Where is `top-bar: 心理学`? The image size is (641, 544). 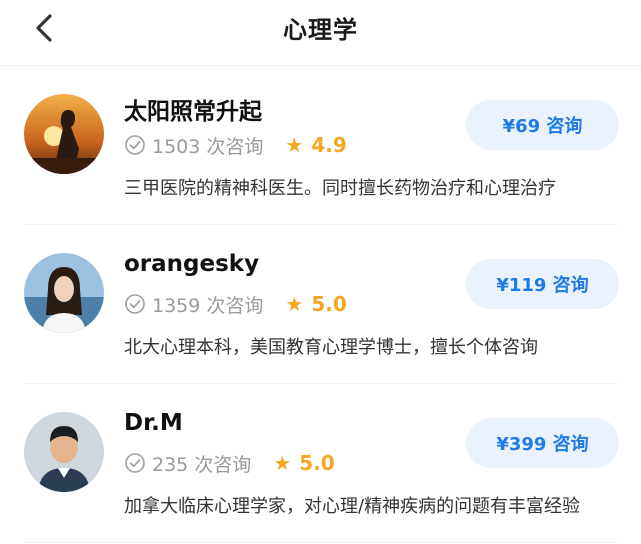
top-bar: 心理学 is located at coordinates (320, 33).